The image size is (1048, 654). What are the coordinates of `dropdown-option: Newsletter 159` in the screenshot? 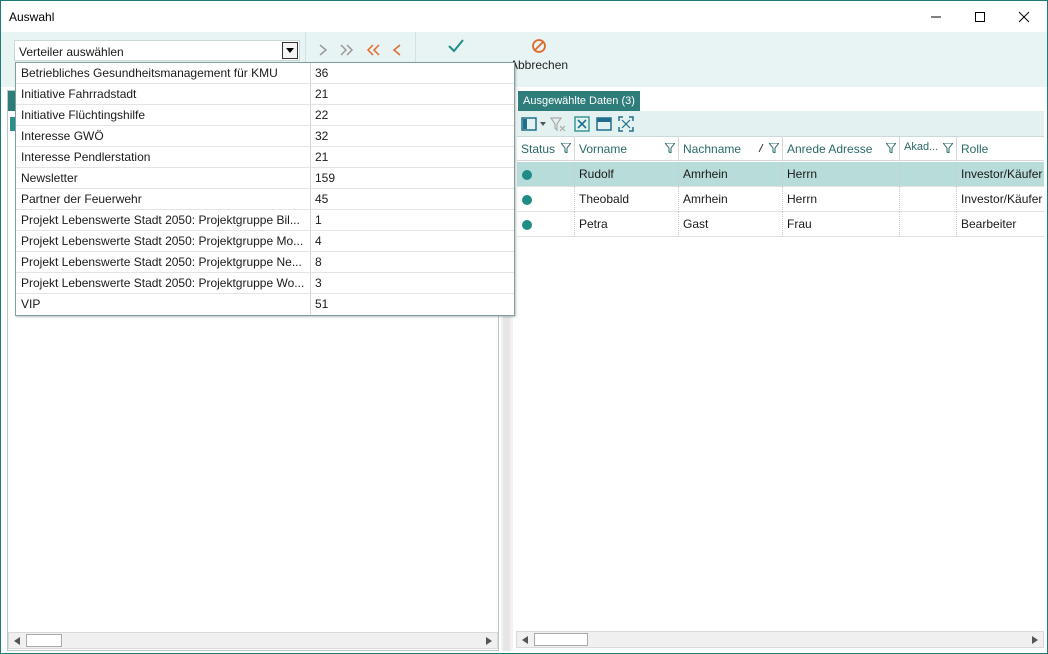 It's located at (265, 178).